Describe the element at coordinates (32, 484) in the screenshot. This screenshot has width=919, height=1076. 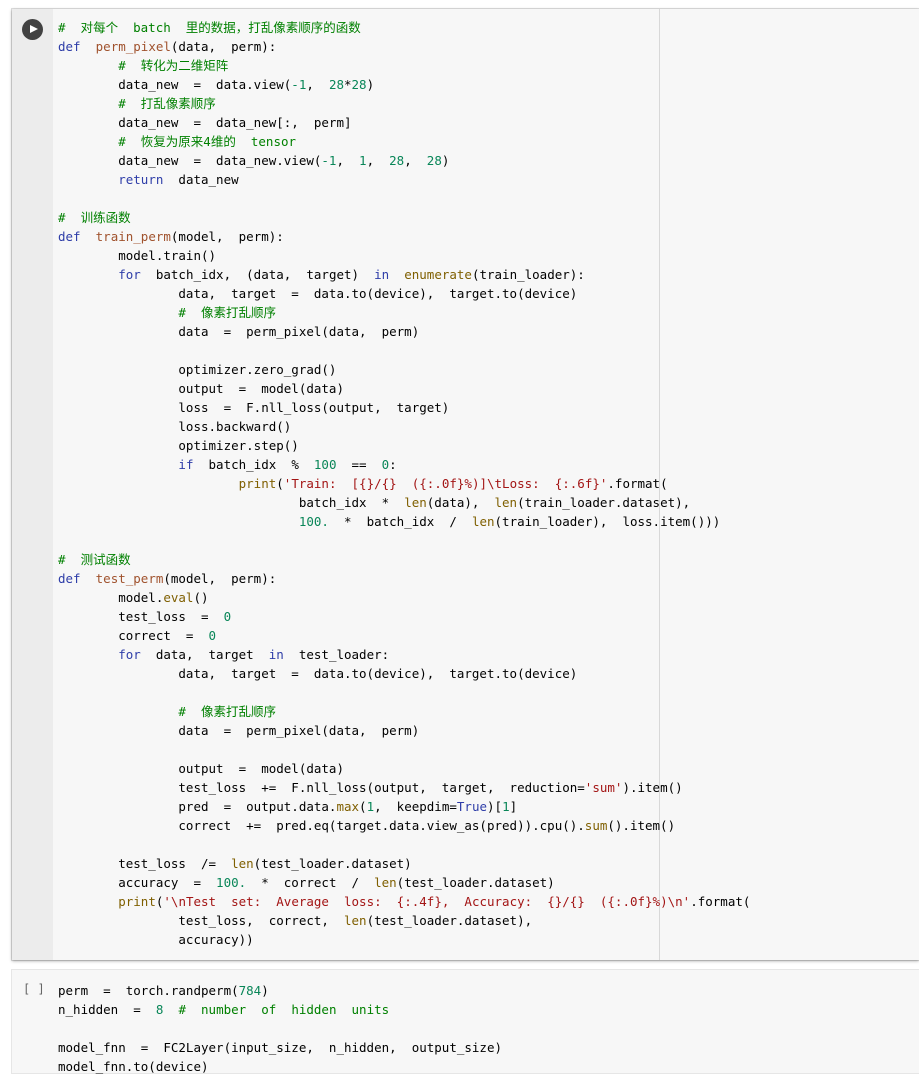
I see `cell-gutter` at that location.